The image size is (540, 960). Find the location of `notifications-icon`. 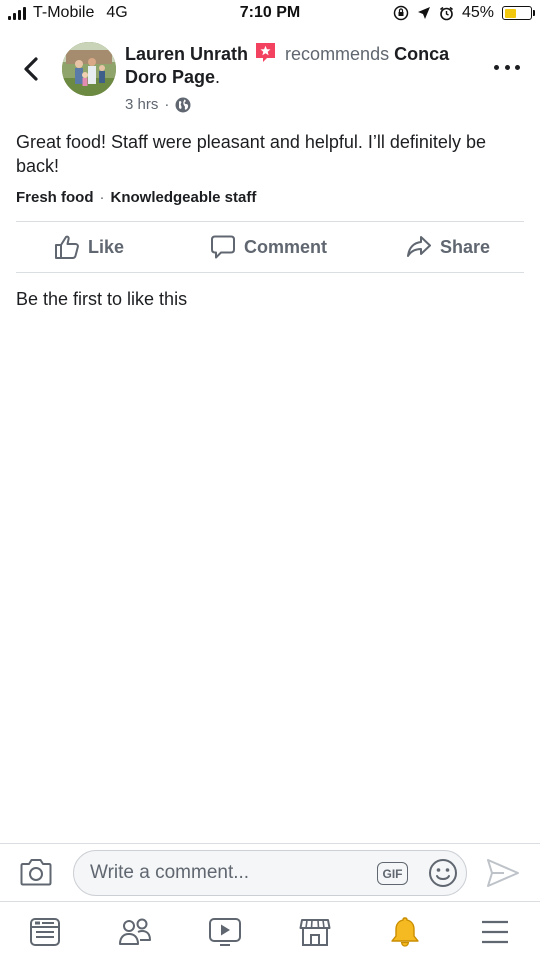

notifications-icon is located at coordinates (405, 932).